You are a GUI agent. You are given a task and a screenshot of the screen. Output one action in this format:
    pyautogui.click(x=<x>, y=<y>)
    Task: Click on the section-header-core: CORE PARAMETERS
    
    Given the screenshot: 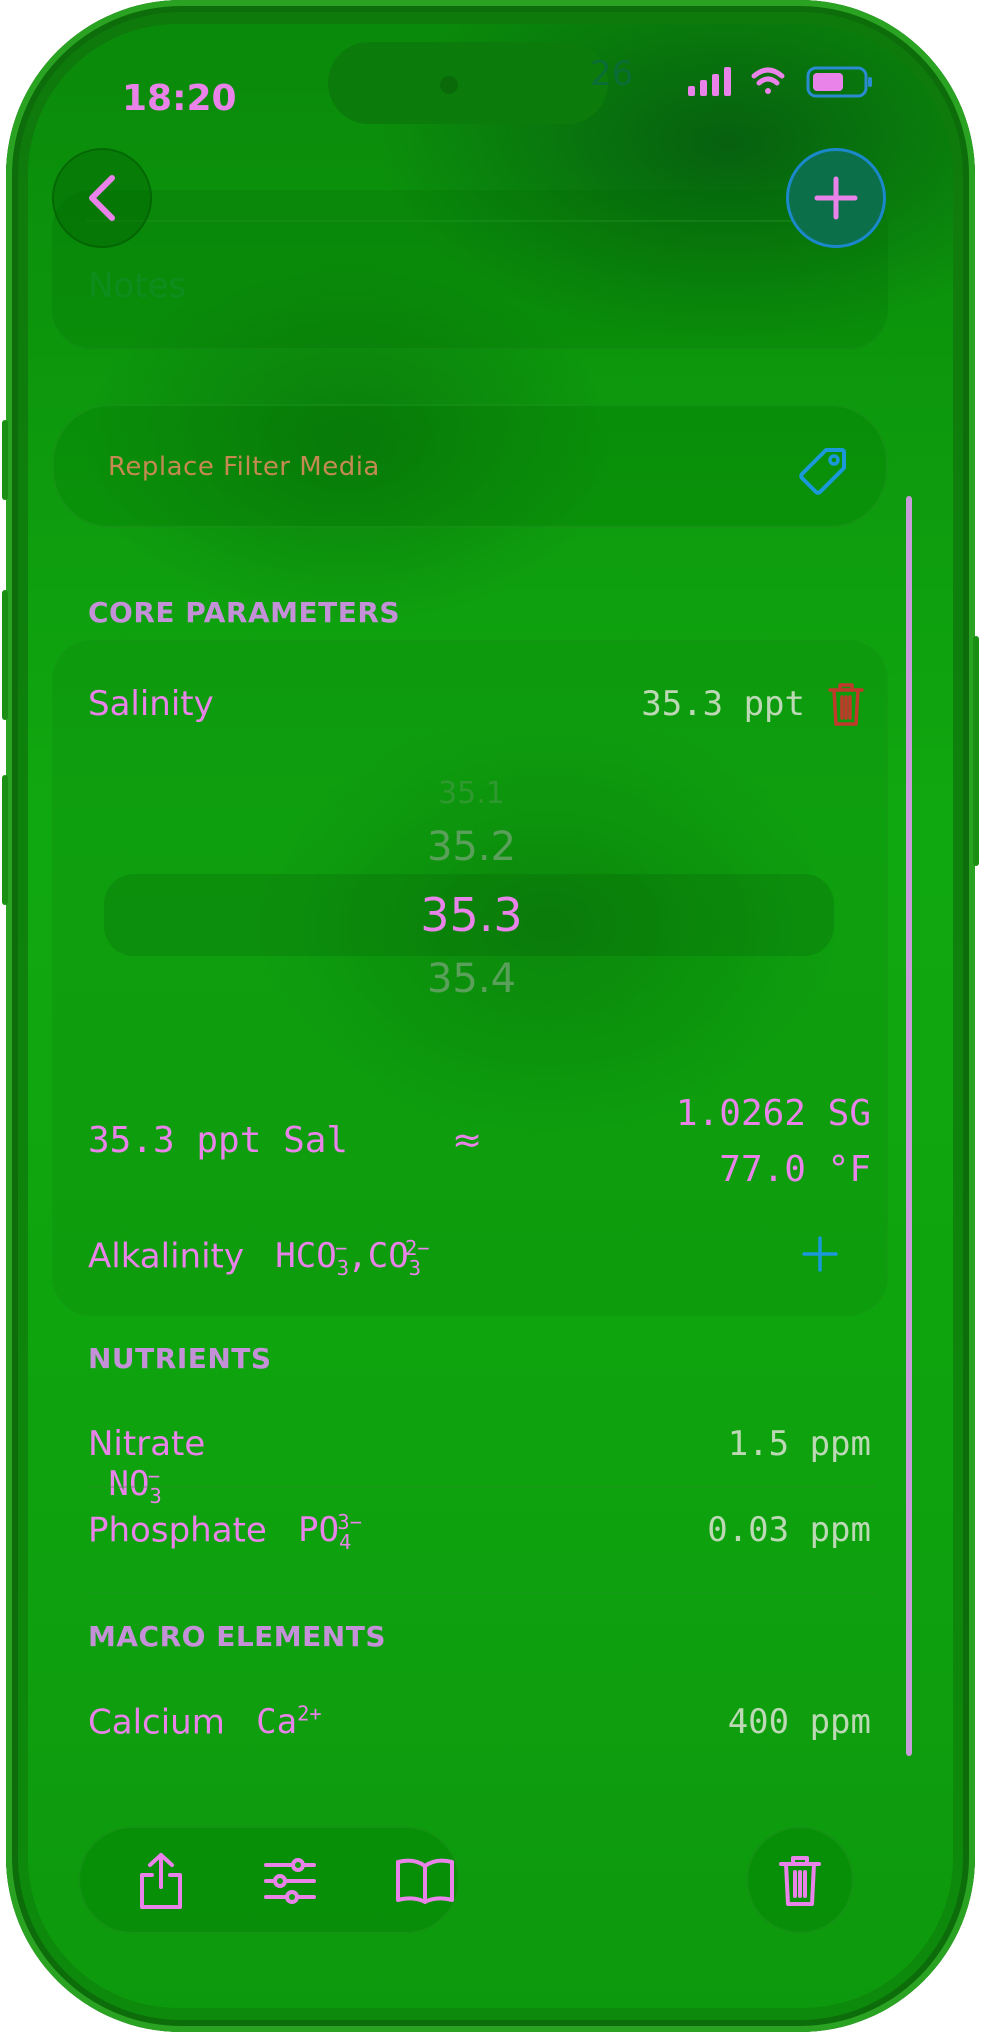 What is the action you would take?
    pyautogui.click(x=244, y=612)
    